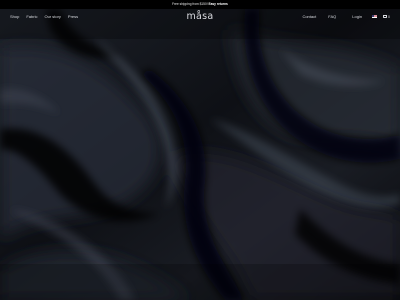 The image size is (400, 300). I want to click on announcement-bar: Free shipping from $150! Easy returns, so click(200, 4).